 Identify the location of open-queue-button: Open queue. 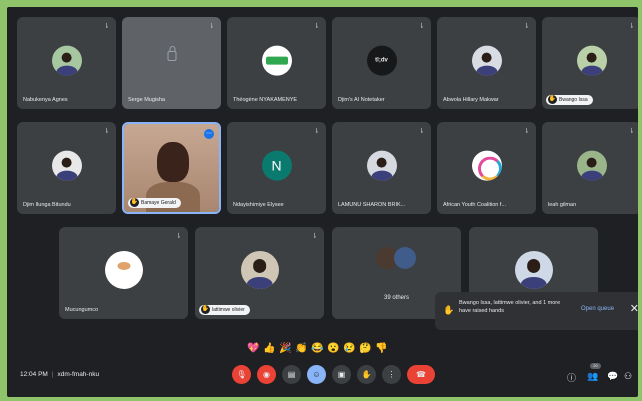
(597, 309).